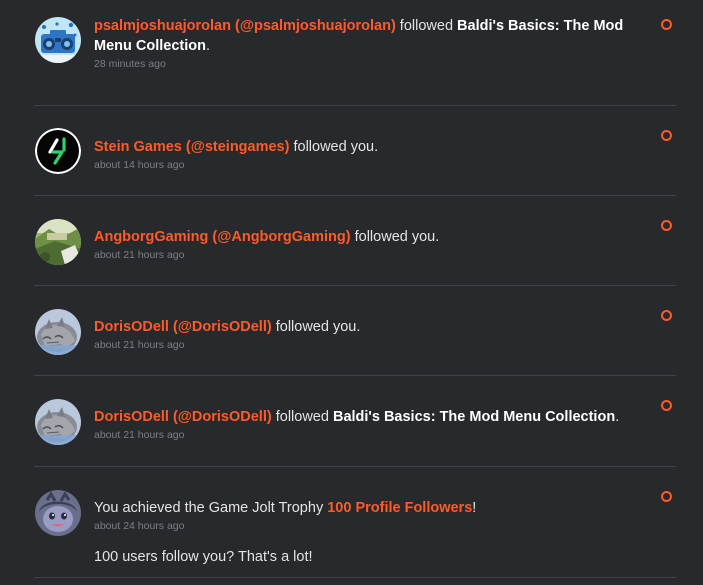  I want to click on trophy-description: 100 users follow you? That's a lot!, so click(203, 557).